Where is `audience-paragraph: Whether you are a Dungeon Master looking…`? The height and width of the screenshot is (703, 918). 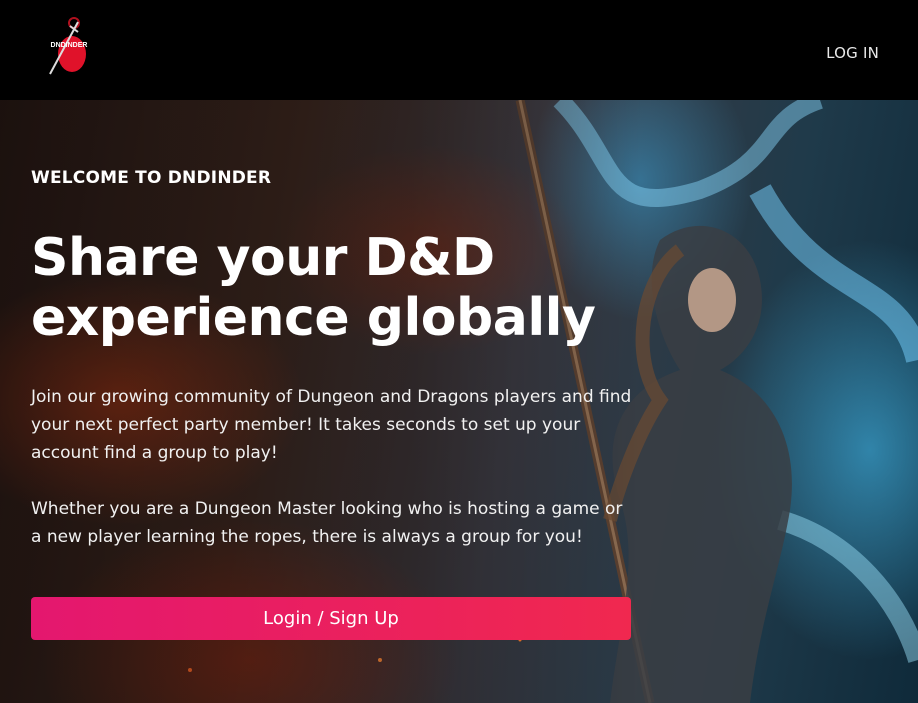
audience-paragraph: Whether you are a Dungeon Master looking… is located at coordinates (327, 523).